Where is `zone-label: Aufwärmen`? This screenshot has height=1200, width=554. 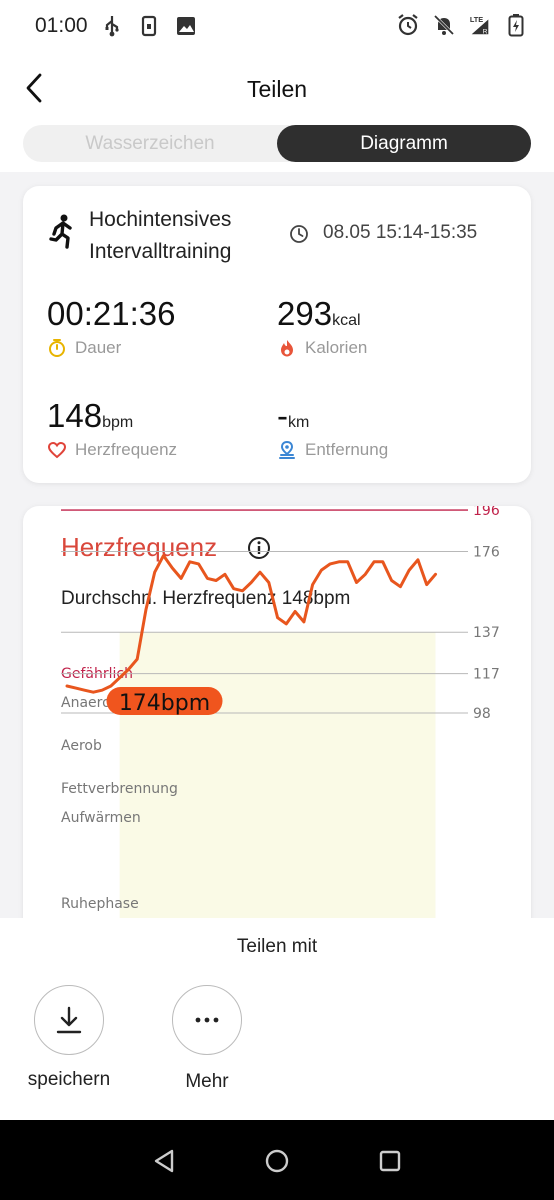
zone-label: Aufwärmen is located at coordinates (101, 818).